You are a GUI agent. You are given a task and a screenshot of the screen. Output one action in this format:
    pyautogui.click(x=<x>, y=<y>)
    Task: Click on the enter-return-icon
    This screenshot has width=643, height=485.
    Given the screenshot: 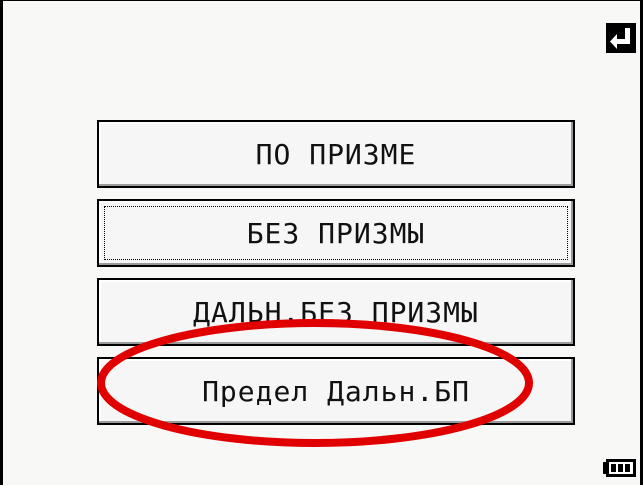 What is the action you would take?
    pyautogui.click(x=621, y=38)
    